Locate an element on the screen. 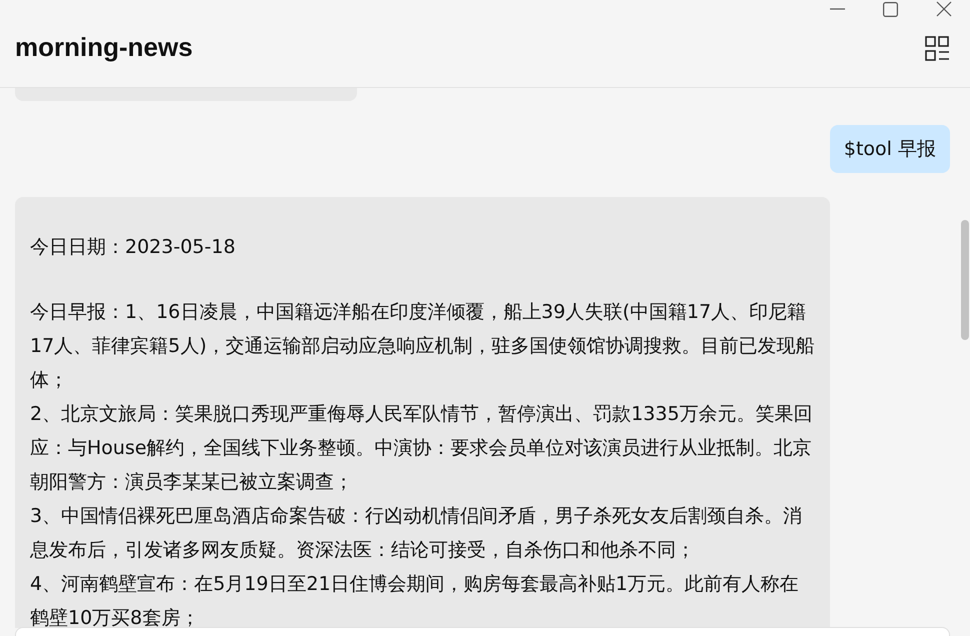 This screenshot has width=970, height=636. scrollbar is located at coordinates (965, 280).